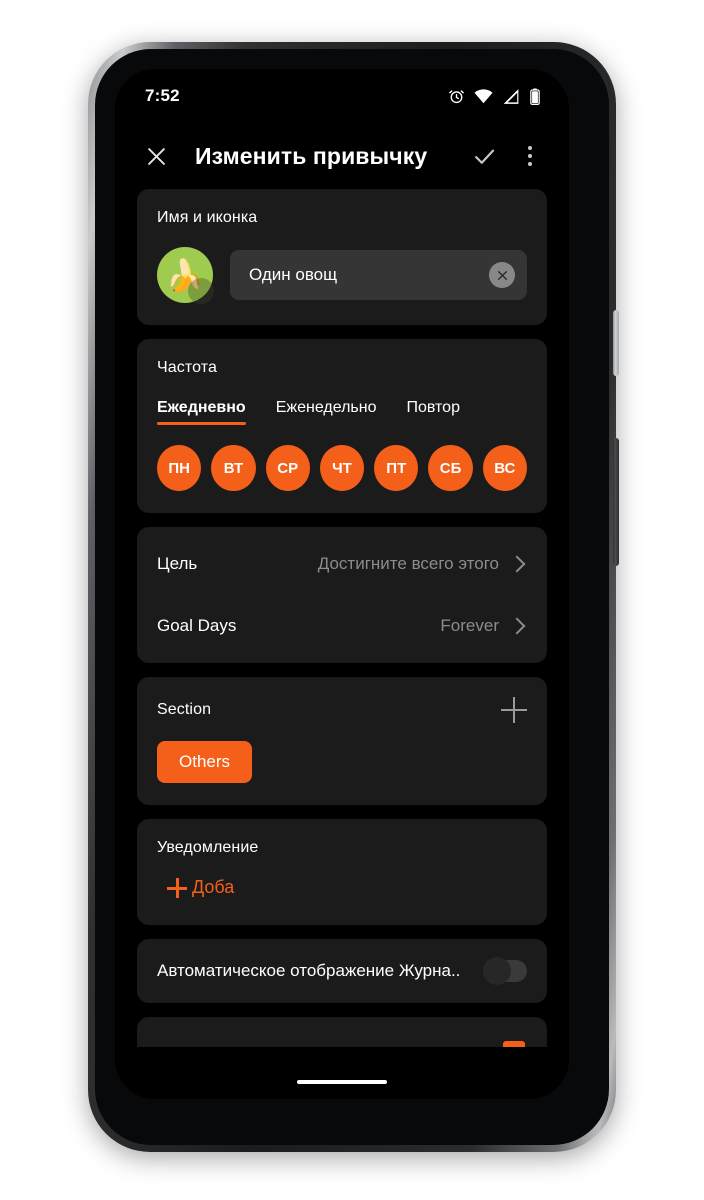  I want to click on page-title: Изменить привычку, so click(311, 155).